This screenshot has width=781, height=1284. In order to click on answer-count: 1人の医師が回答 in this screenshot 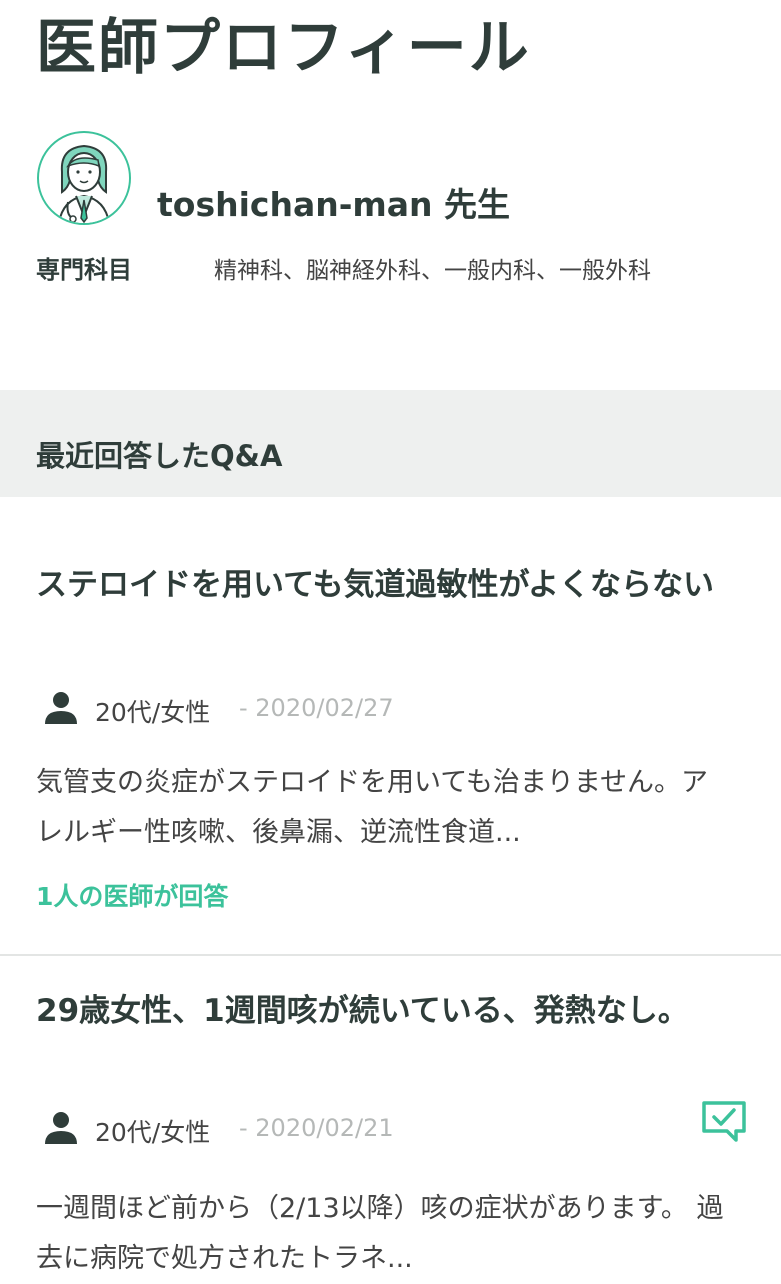, I will do `click(132, 896)`.